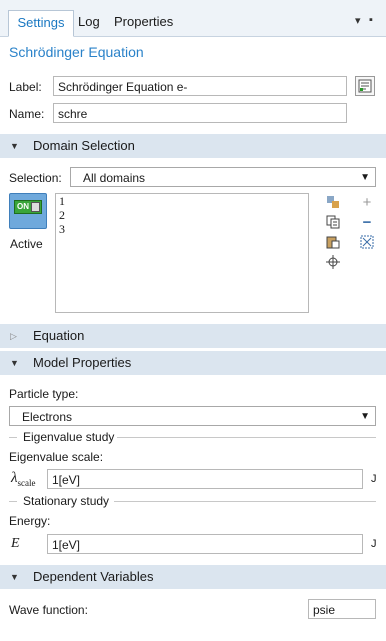 The width and height of the screenshot is (386, 641). Describe the element at coordinates (367, 242) in the screenshot. I see `clear-selection-icon` at that location.